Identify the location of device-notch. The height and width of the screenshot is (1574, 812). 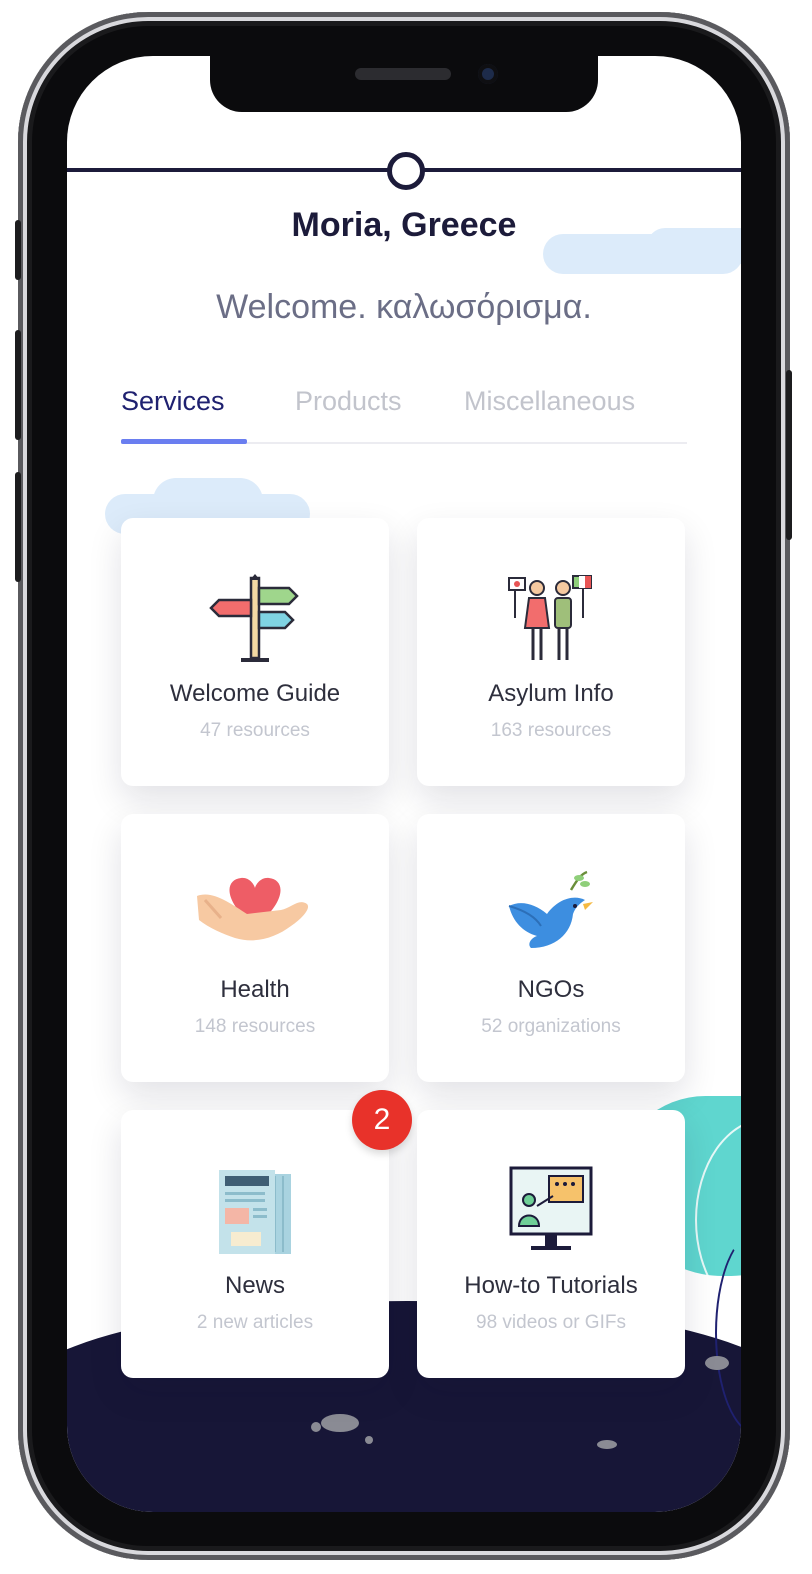
(404, 84).